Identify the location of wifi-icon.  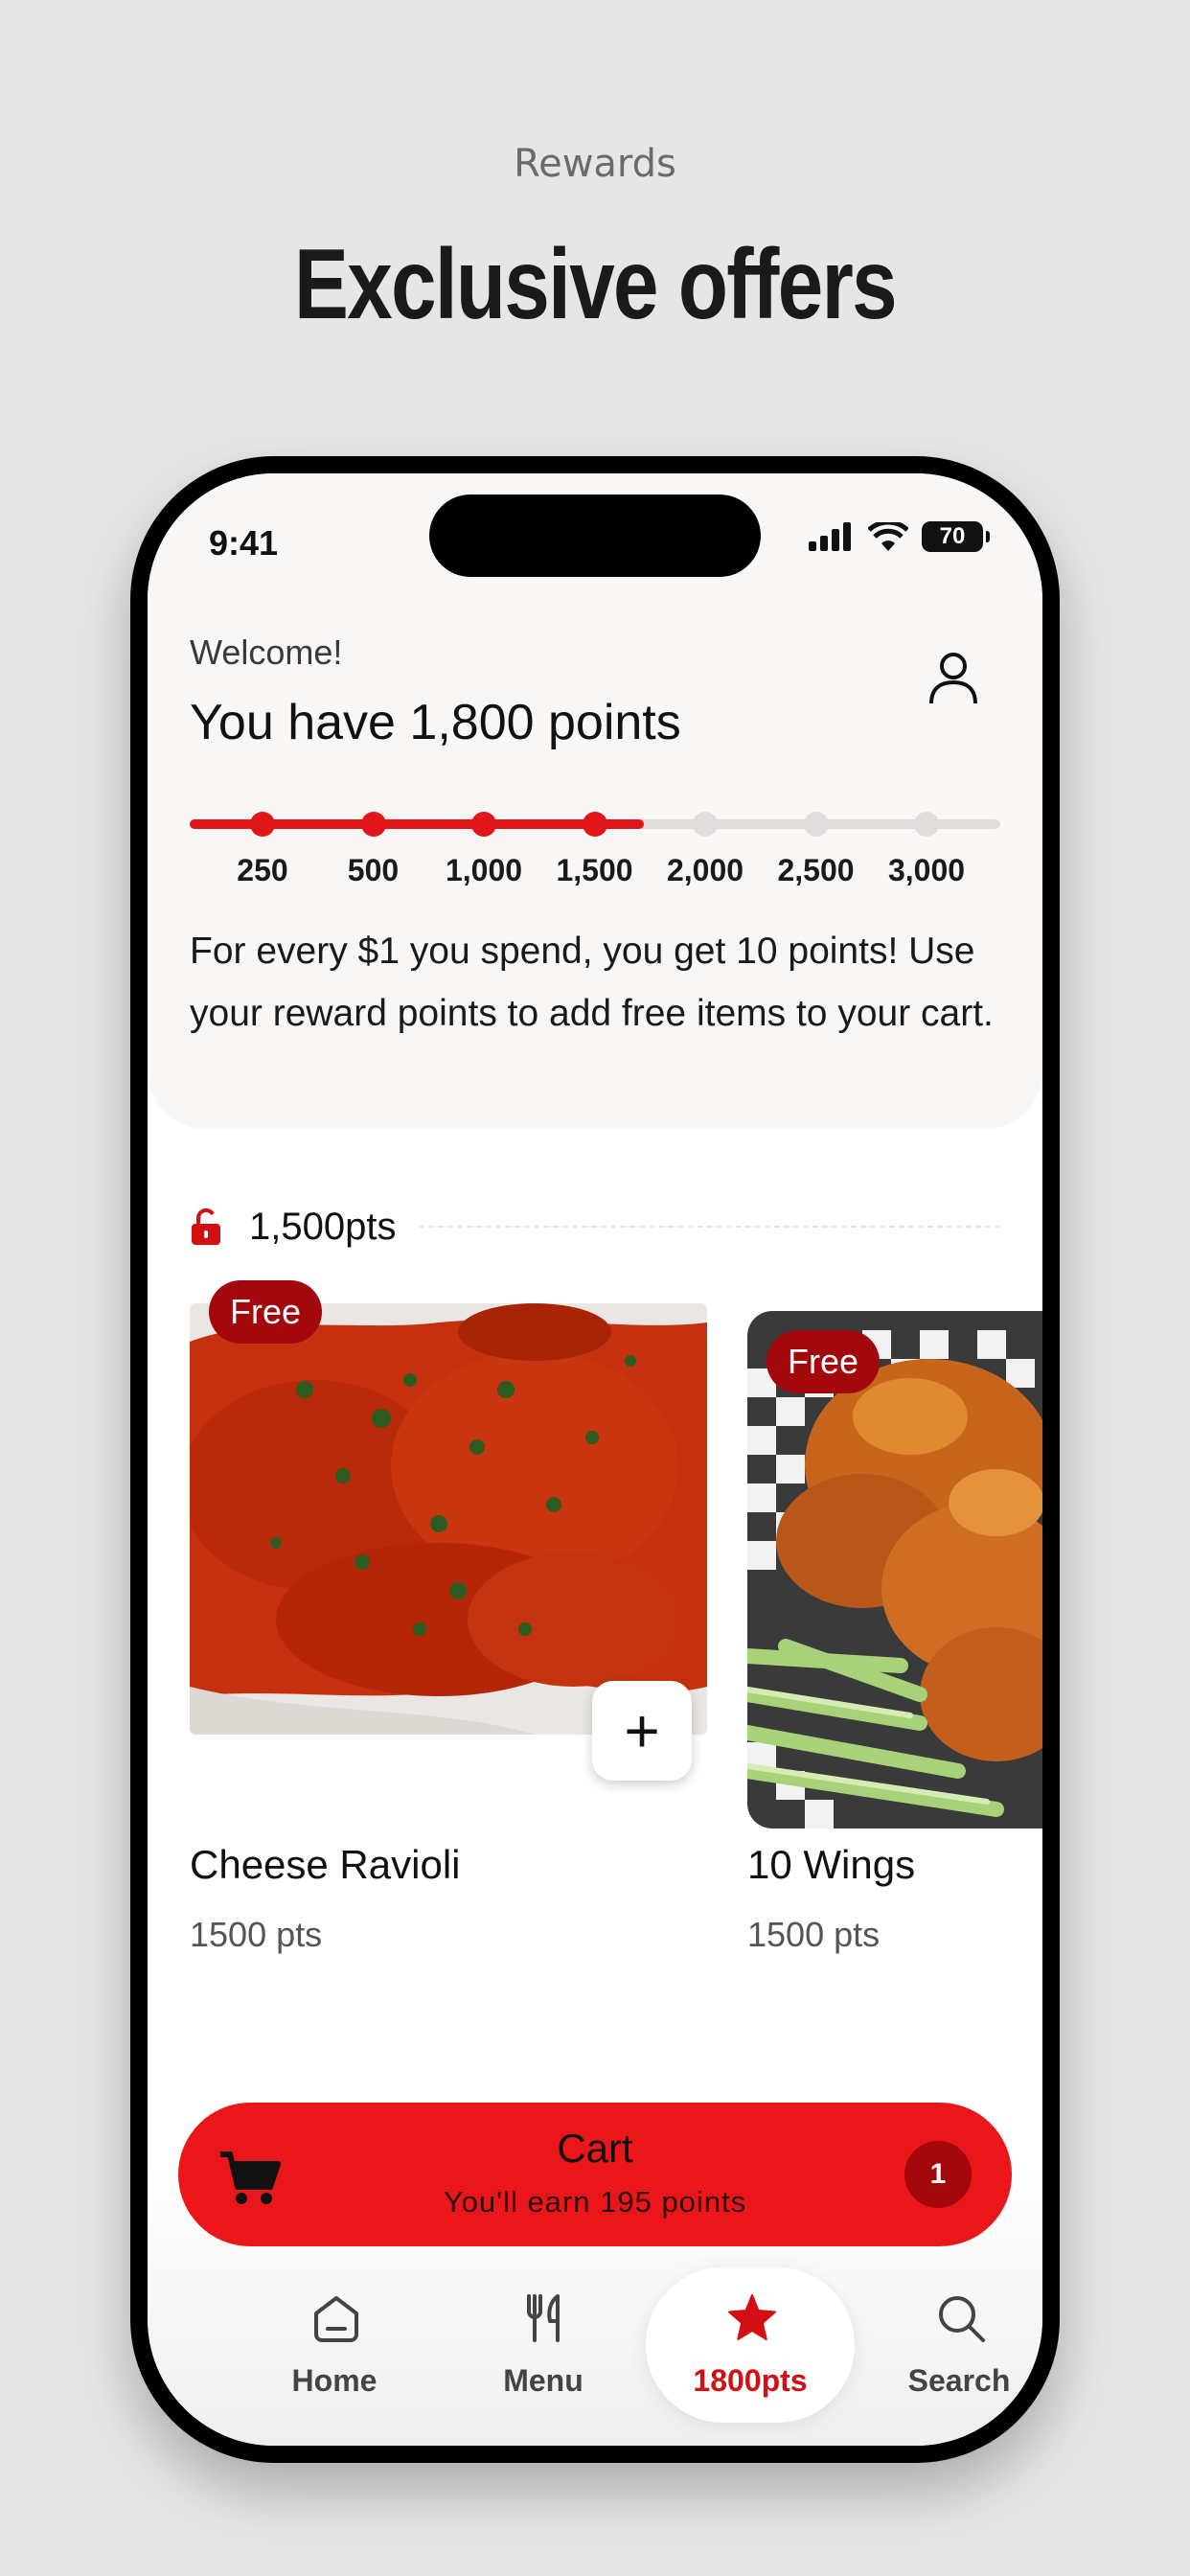
(888, 536).